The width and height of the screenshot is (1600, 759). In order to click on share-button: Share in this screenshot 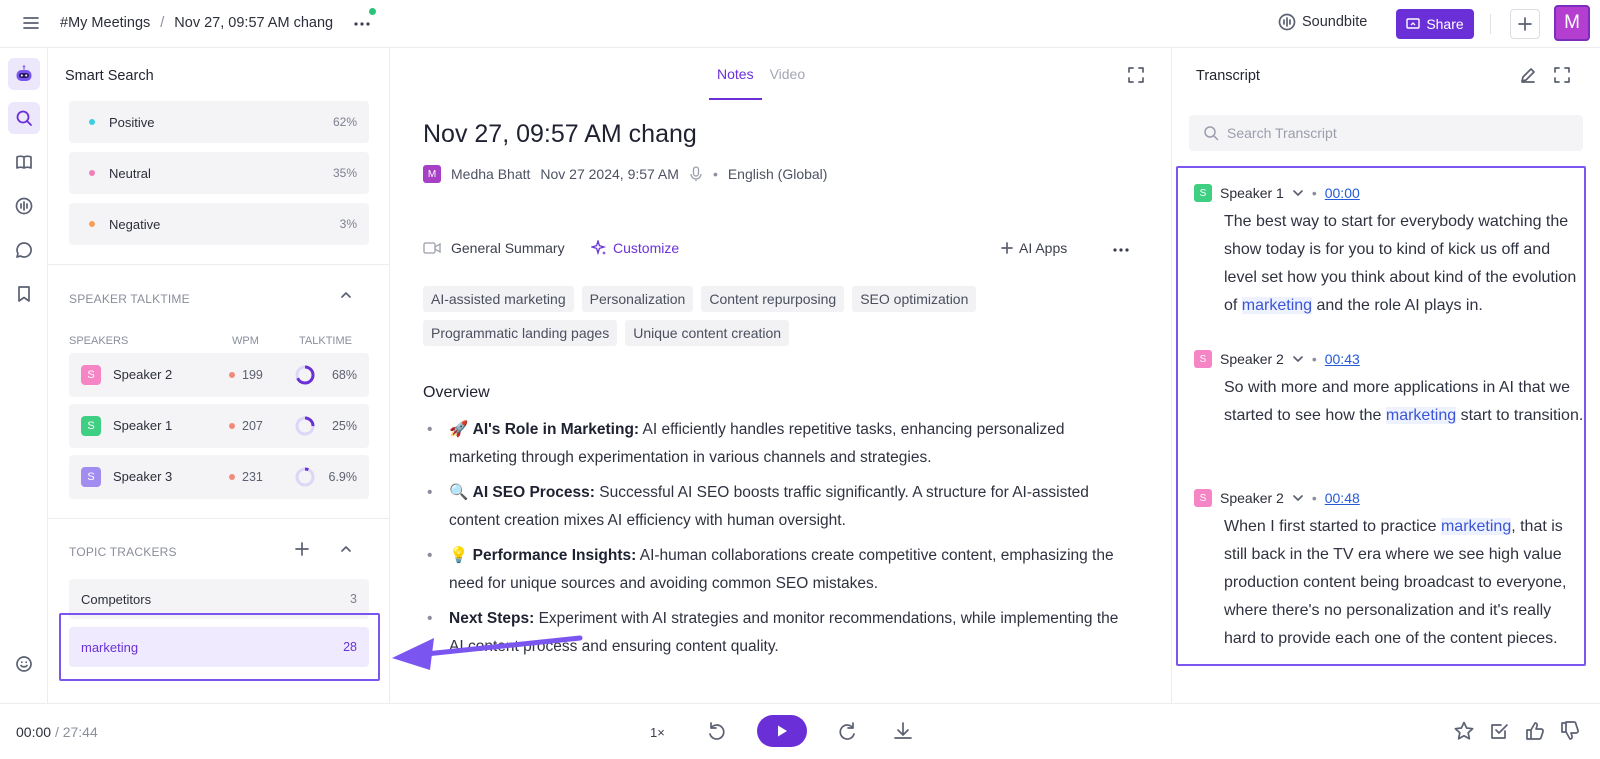, I will do `click(1435, 24)`.